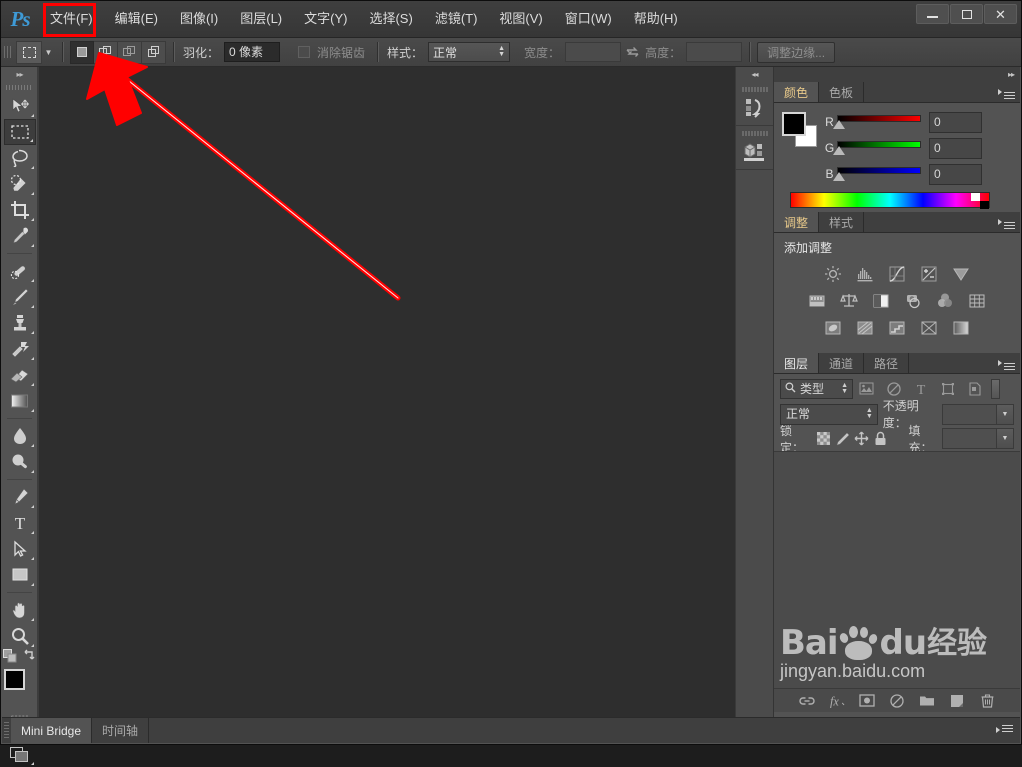  What do you see at coordinates (20, 436) in the screenshot?
I see `blur-tool` at bounding box center [20, 436].